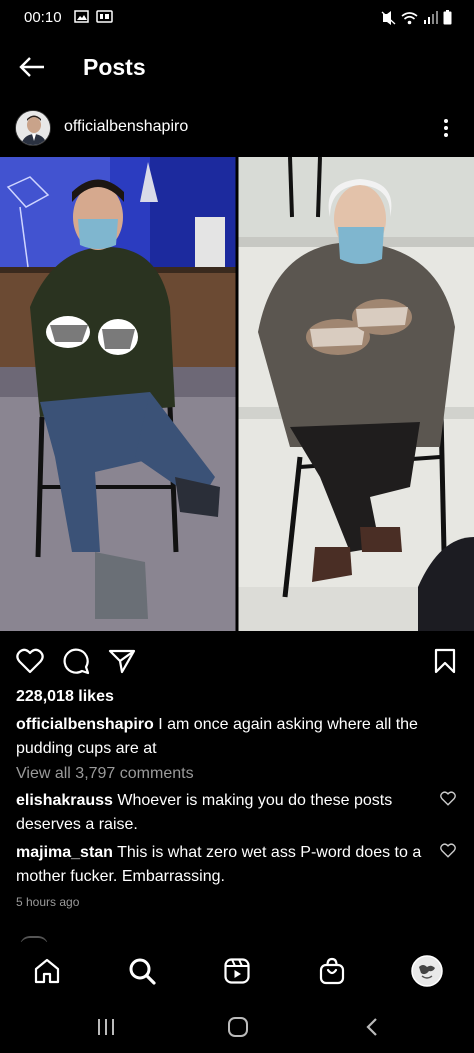  What do you see at coordinates (85, 724) in the screenshot?
I see `caption-username: officialbenshapiro` at bounding box center [85, 724].